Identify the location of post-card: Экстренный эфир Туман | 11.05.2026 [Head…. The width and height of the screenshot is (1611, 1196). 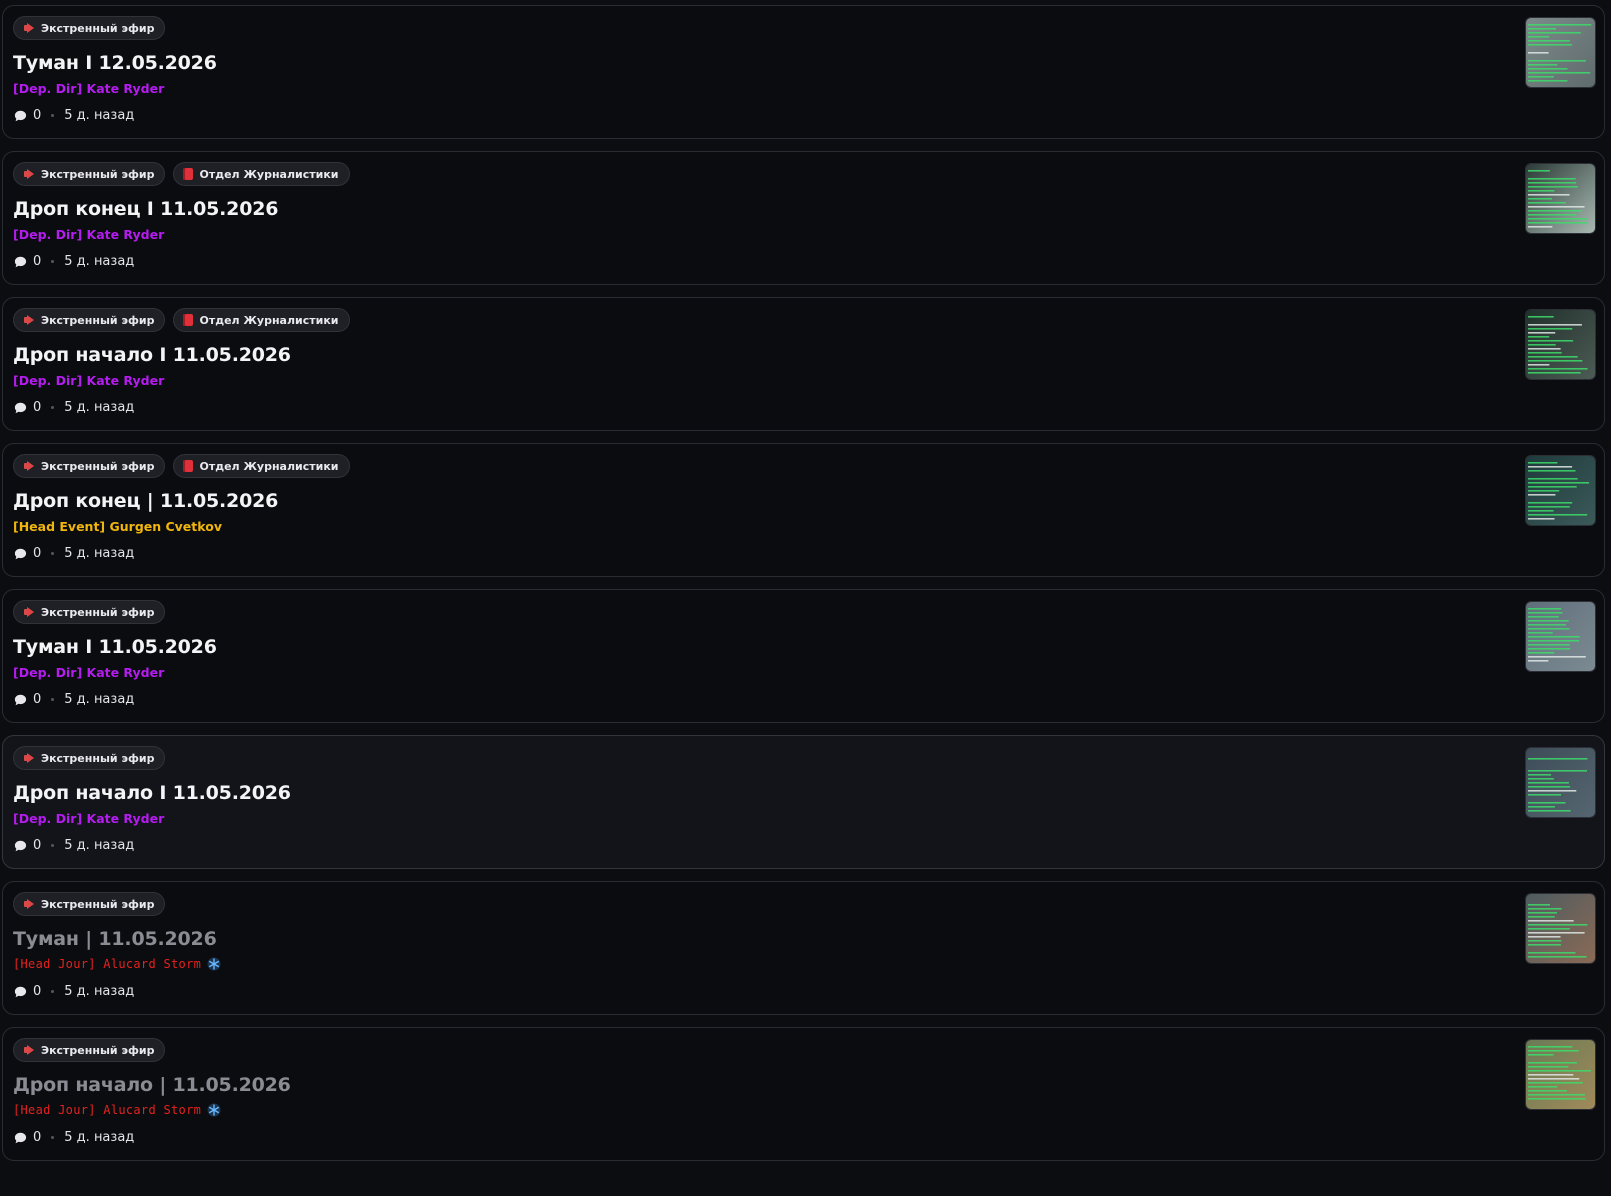
(803, 948).